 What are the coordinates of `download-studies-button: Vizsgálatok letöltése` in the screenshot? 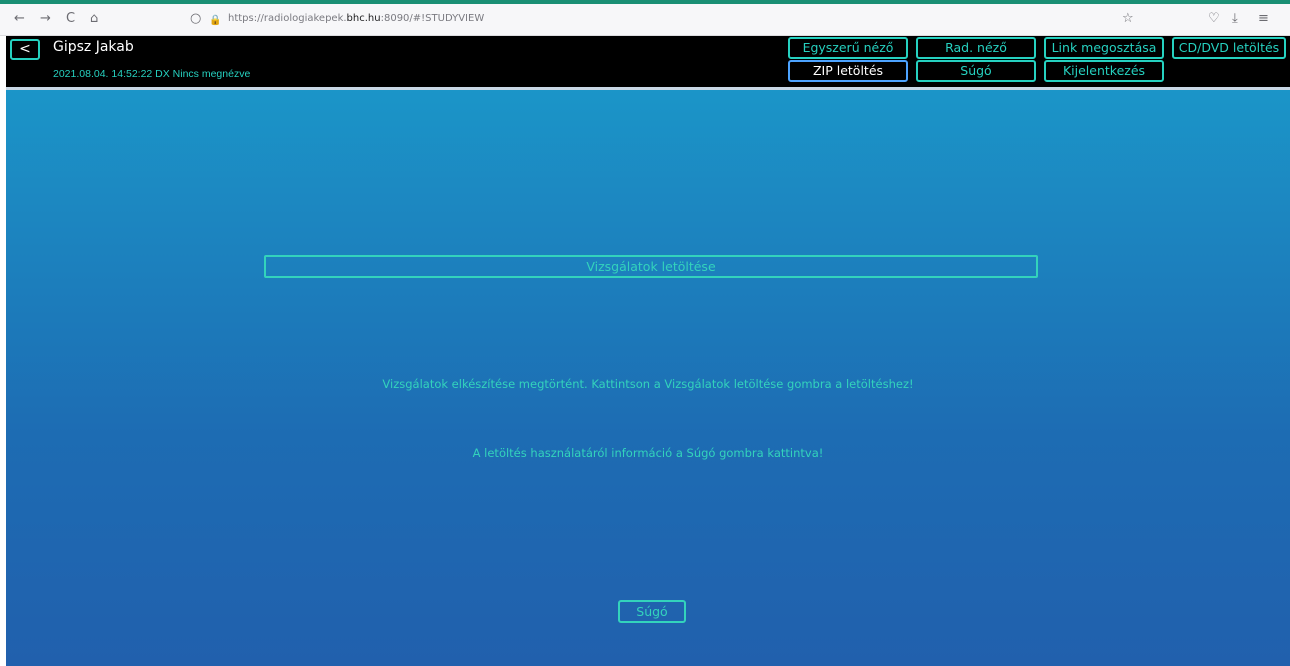 It's located at (651, 266).